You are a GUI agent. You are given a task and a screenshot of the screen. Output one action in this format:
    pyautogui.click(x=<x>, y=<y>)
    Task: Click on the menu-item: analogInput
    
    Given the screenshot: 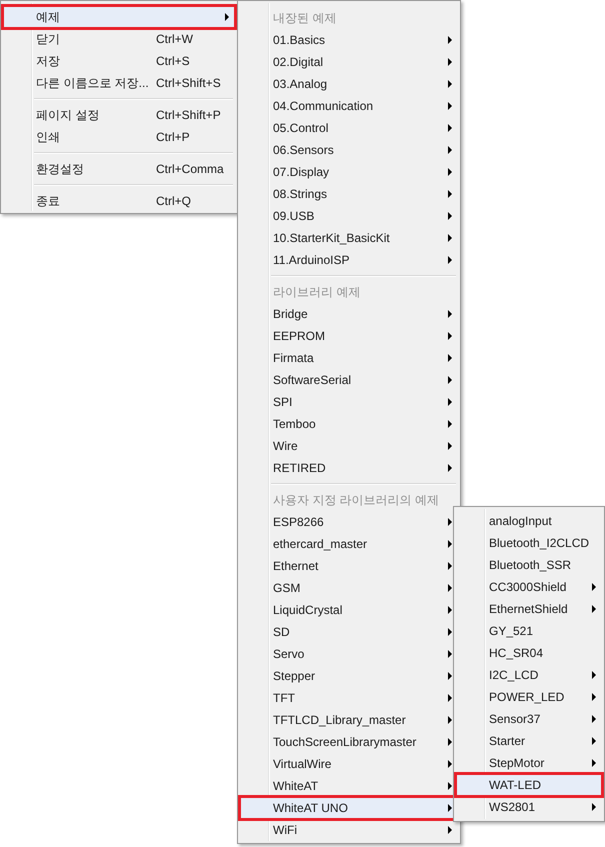 What is the action you would take?
    pyautogui.click(x=529, y=521)
    